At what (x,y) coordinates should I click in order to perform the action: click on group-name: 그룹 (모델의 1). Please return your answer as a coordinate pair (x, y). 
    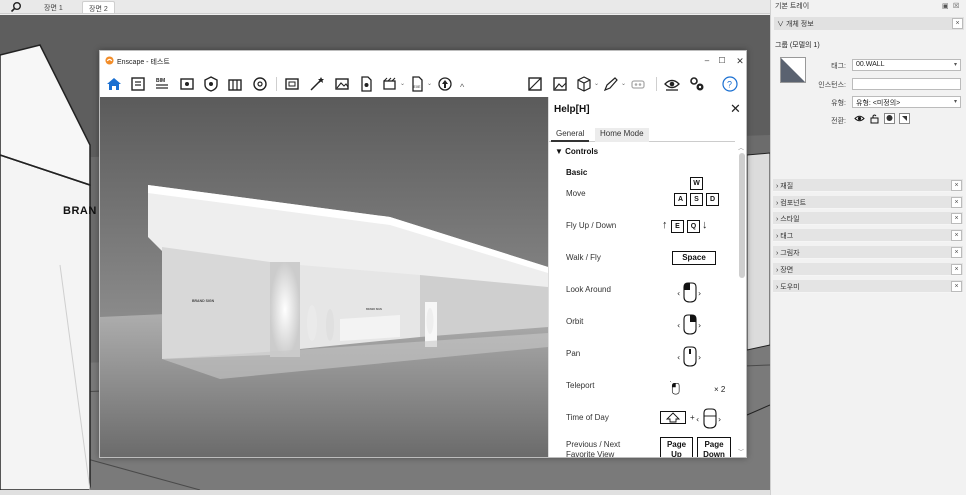
    Looking at the image, I should click on (797, 45).